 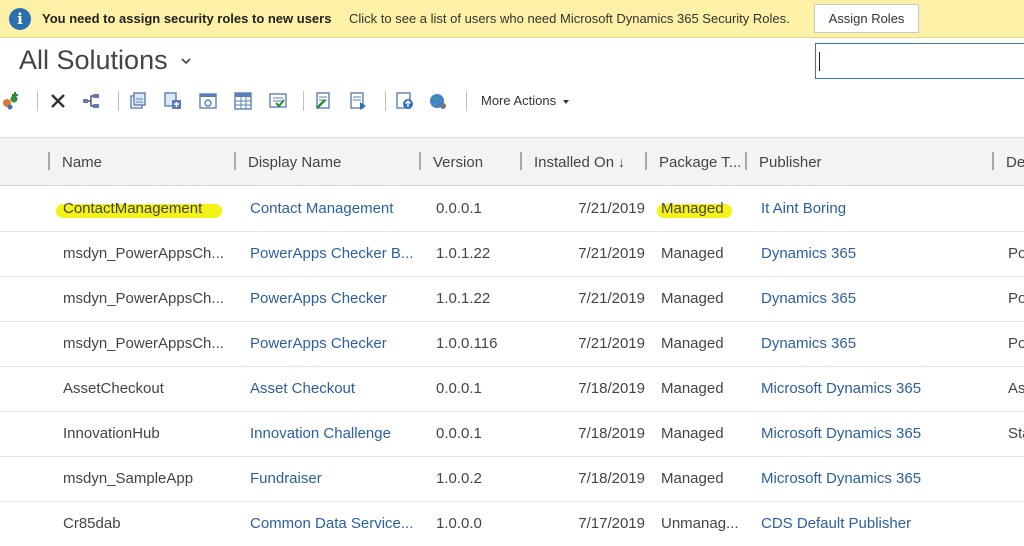 What do you see at coordinates (243, 101) in the screenshot?
I see `solution-table-icon` at bounding box center [243, 101].